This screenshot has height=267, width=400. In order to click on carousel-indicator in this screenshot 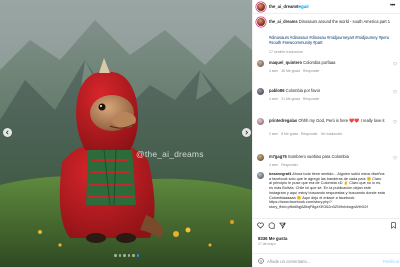, I will do `click(126, 255)`.